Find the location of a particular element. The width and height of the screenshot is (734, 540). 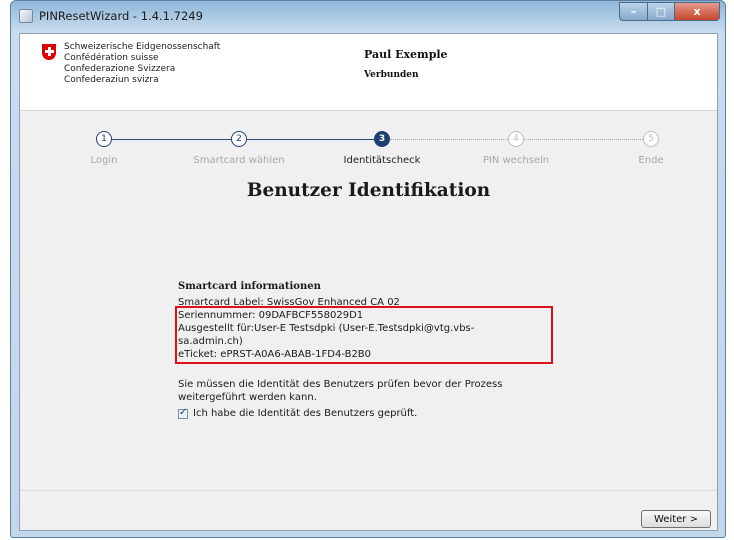

title-bar: PINResetWizard - 1.4.1.7249 – □ x is located at coordinates (368, 16).